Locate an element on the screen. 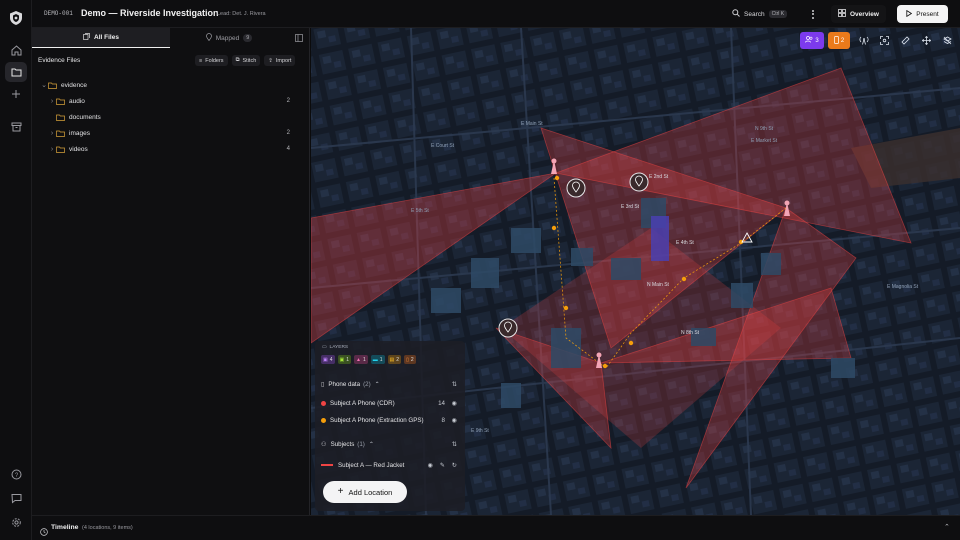  overview-label: Overview is located at coordinates (864, 14).